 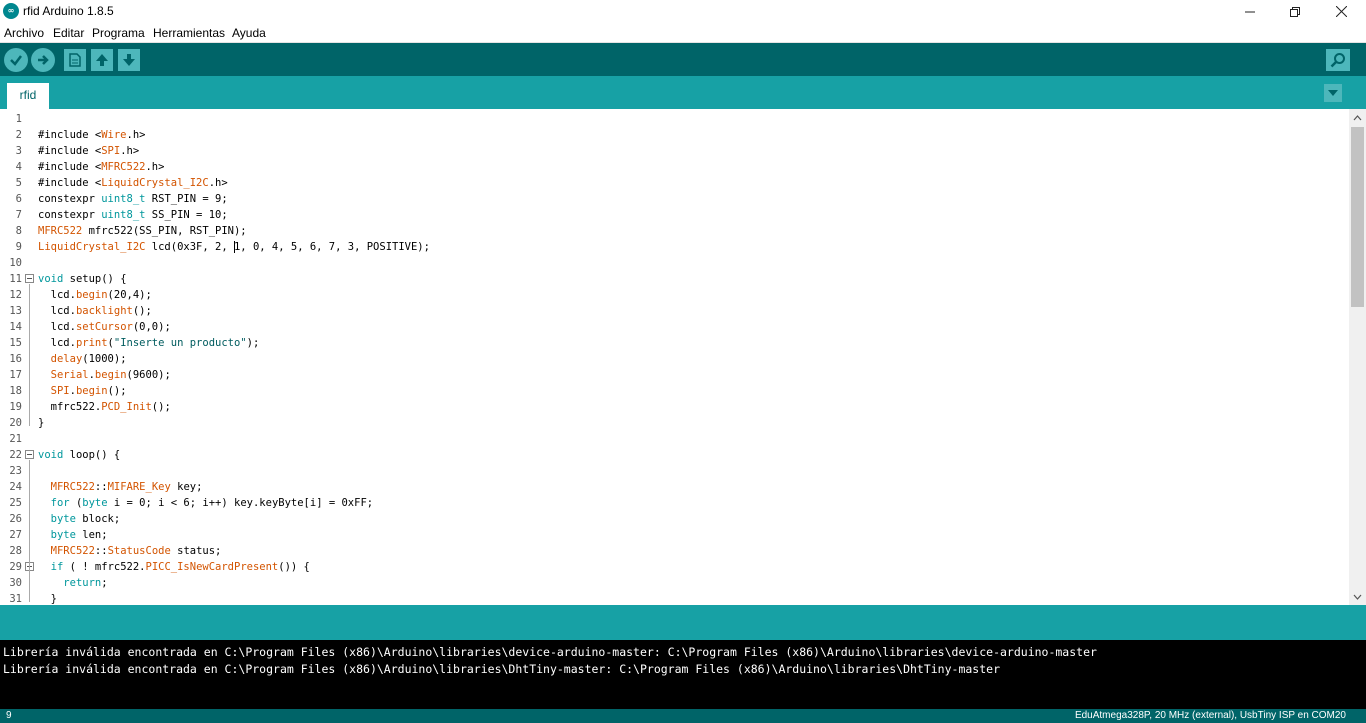 I want to click on editor-scrollbar, so click(x=1357, y=357).